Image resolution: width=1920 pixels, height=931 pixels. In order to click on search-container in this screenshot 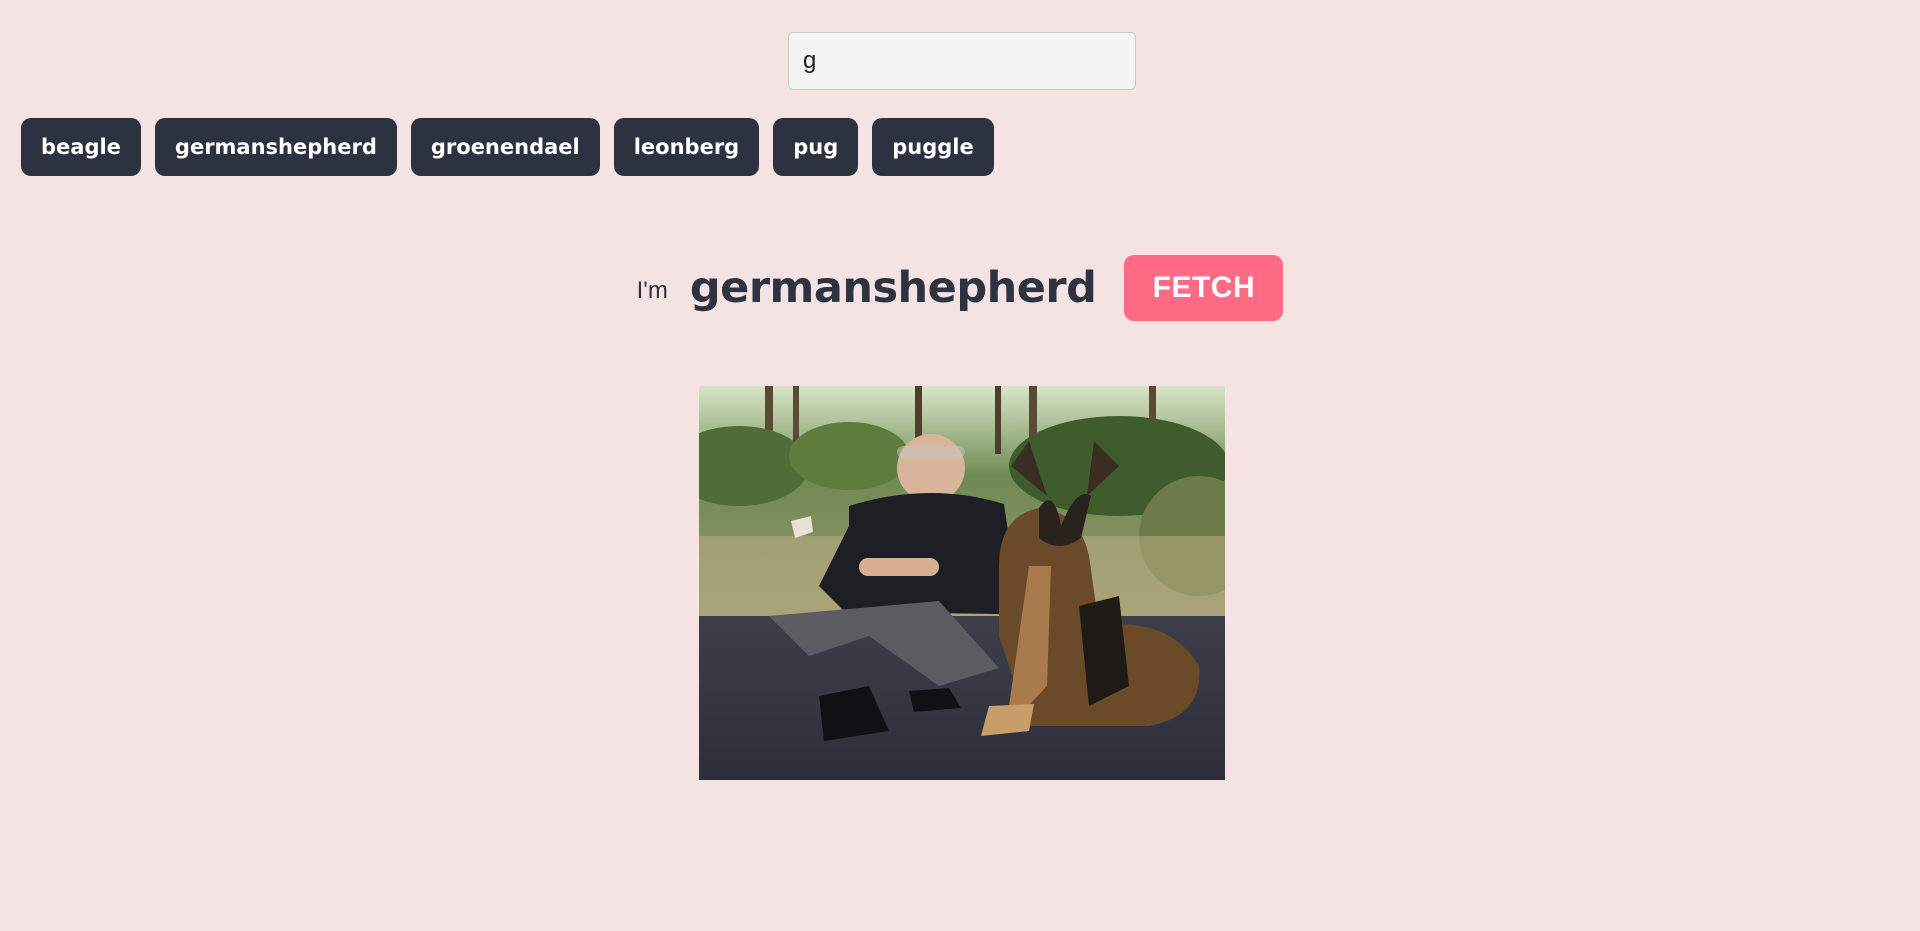, I will do `click(962, 61)`.